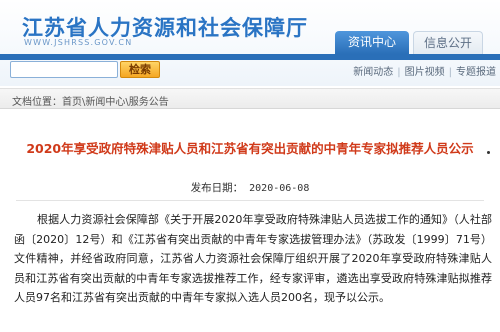 This screenshot has height=332, width=500. Describe the element at coordinates (64, 69) in the screenshot. I see `search-input` at that location.